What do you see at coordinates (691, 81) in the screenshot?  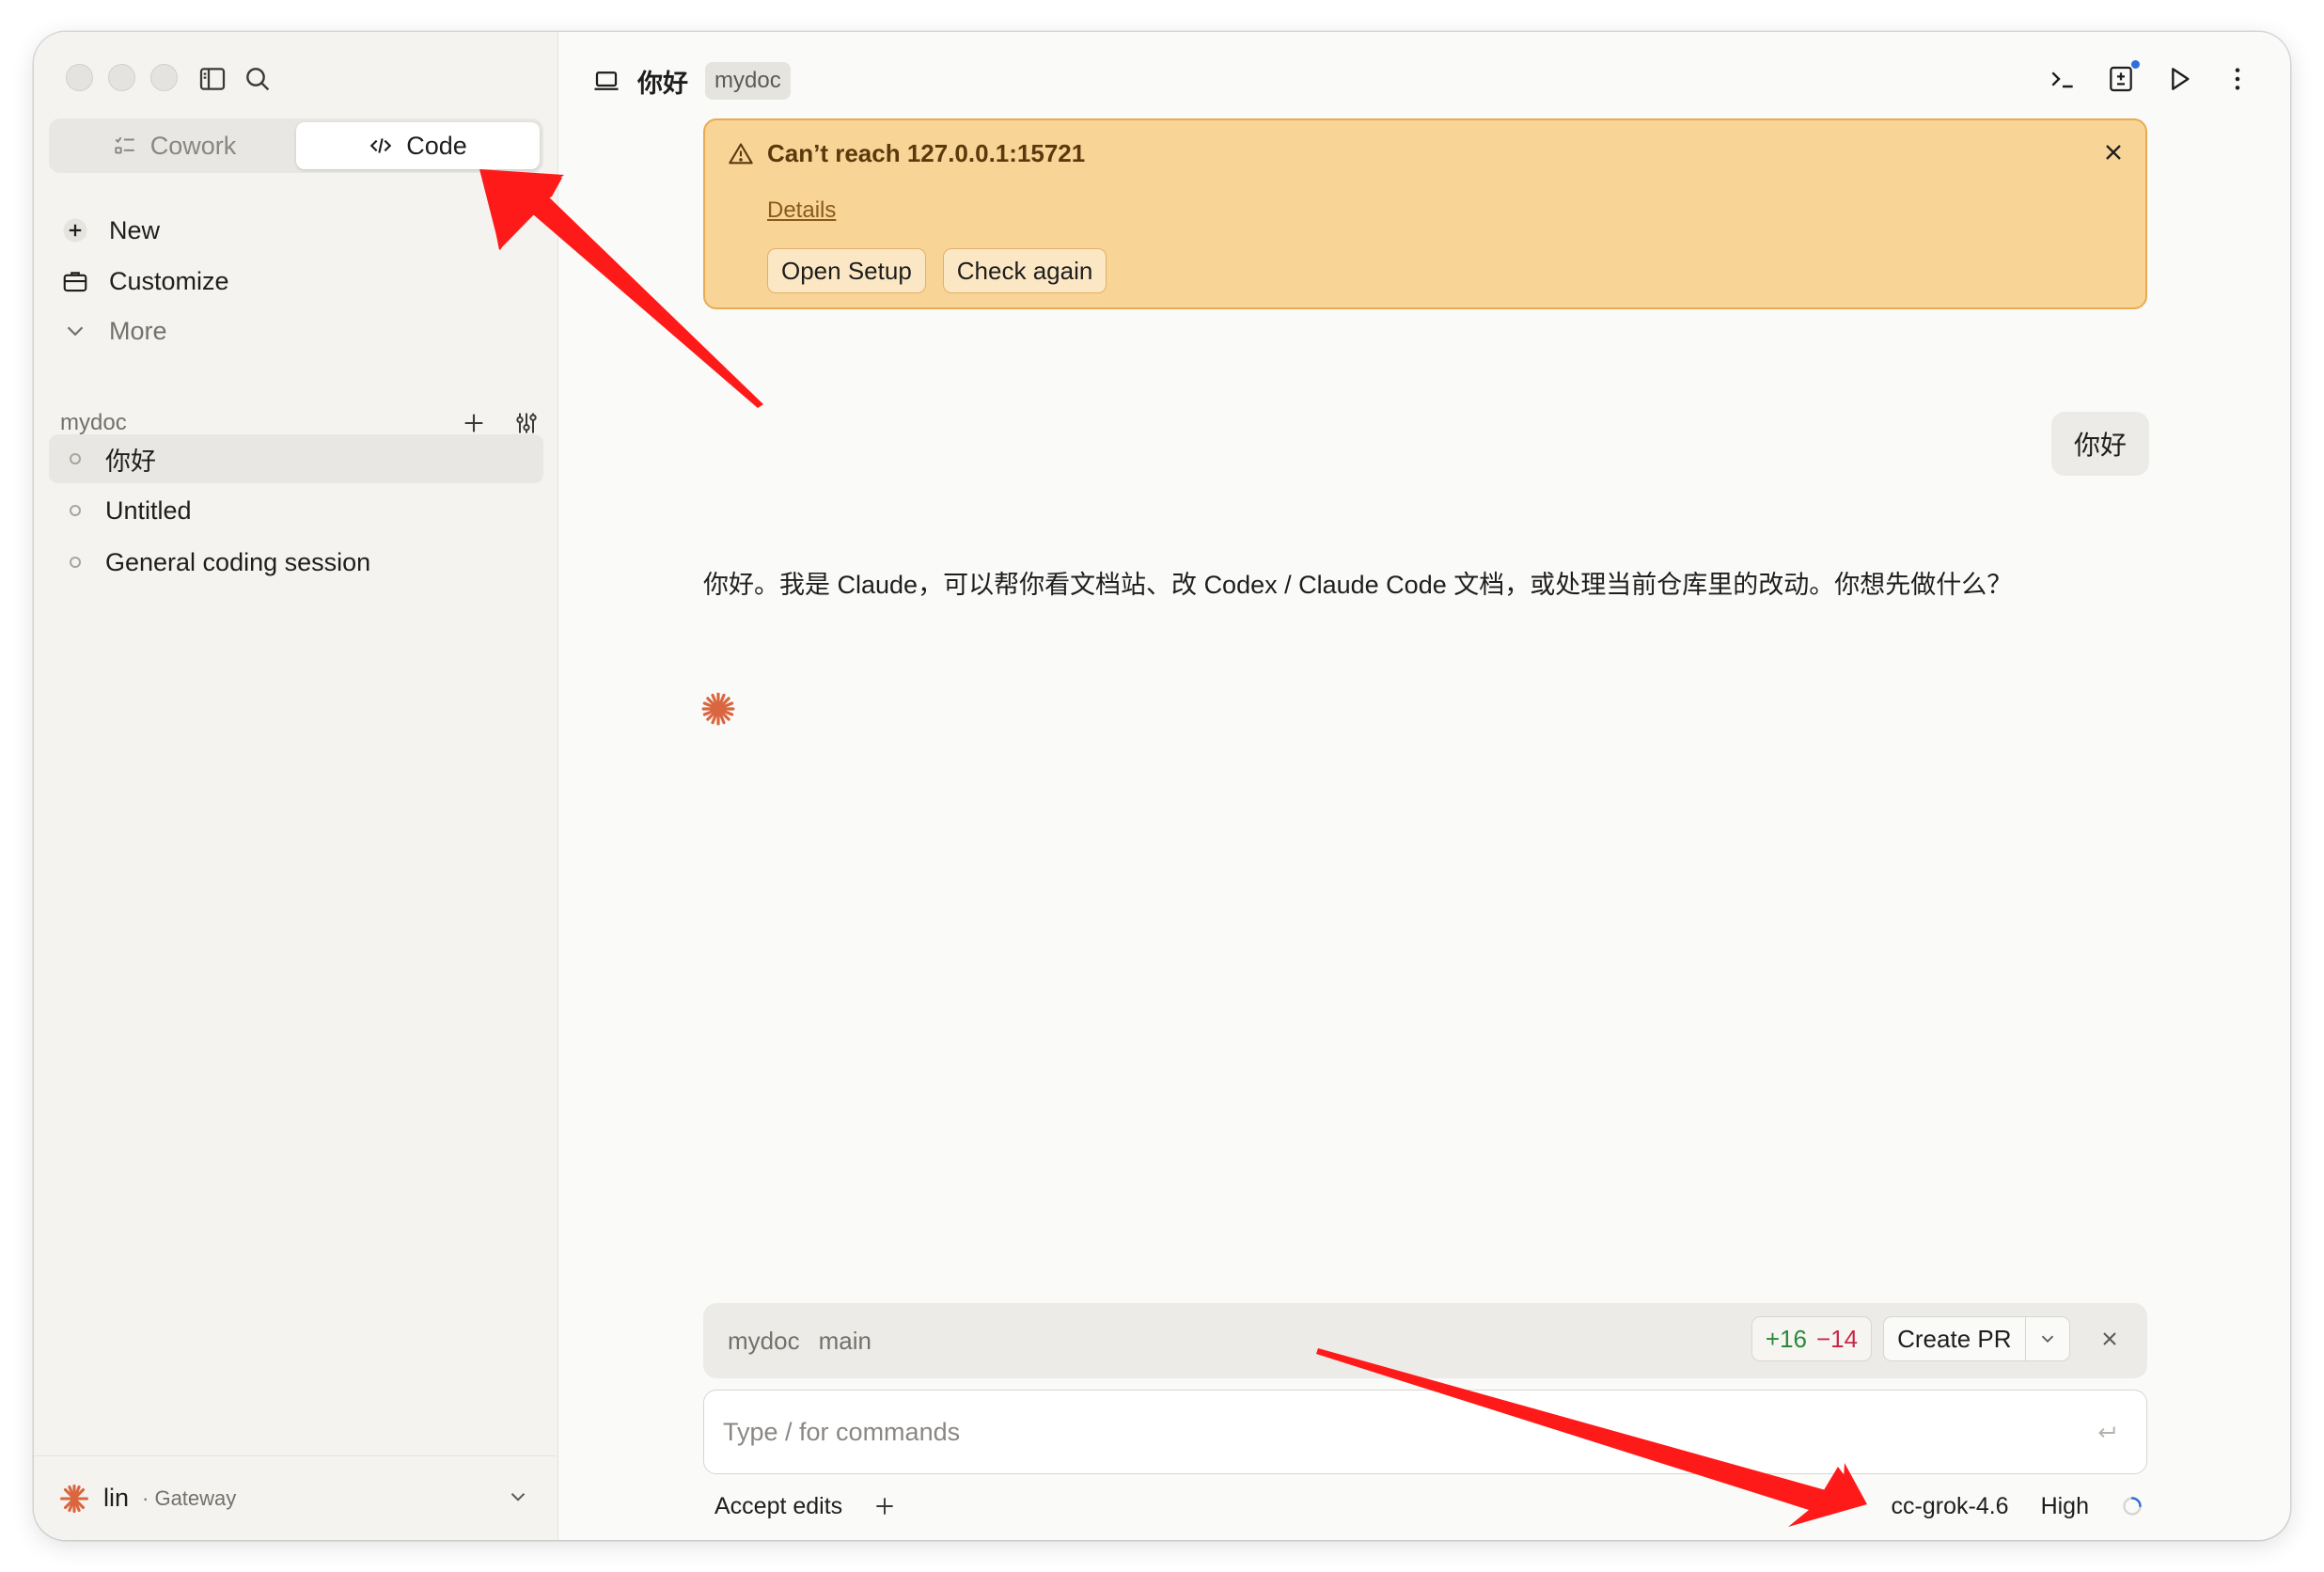 I see `session-titlebar: 你好 mydoc` at bounding box center [691, 81].